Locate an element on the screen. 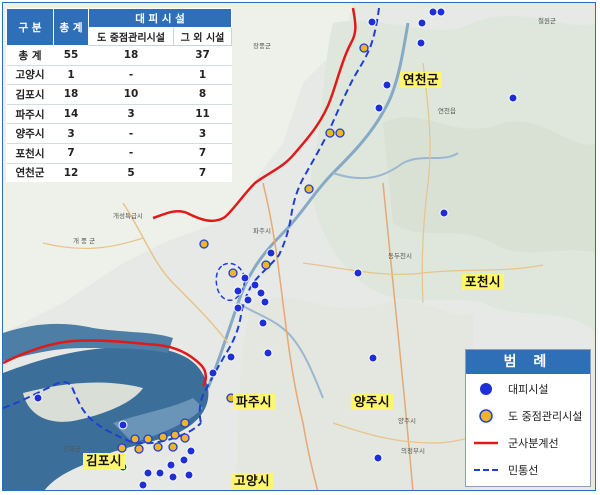  cell-total: 12 is located at coordinates (71, 172).